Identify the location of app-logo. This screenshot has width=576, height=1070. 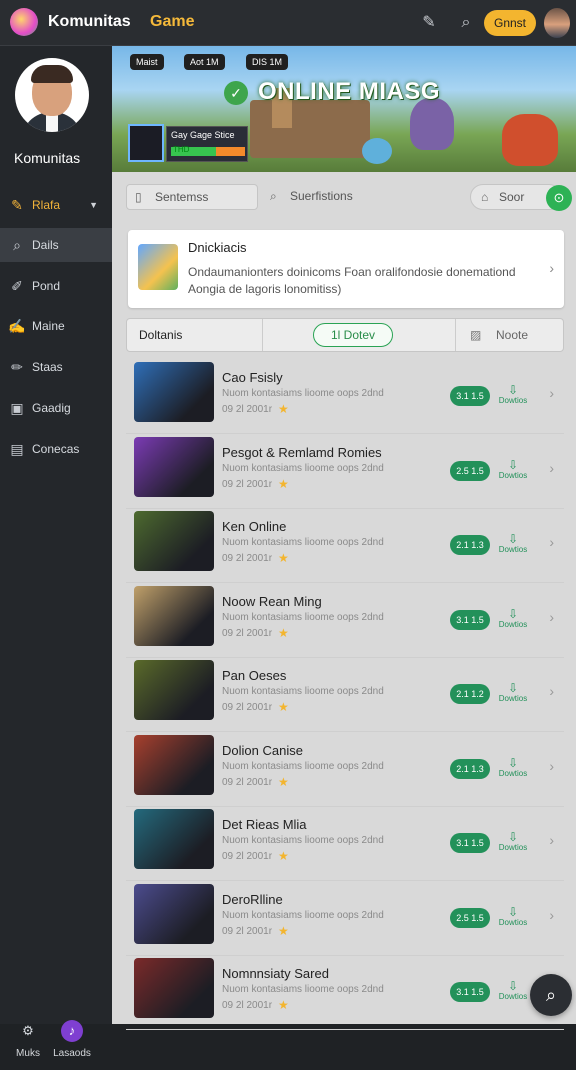
(24, 22).